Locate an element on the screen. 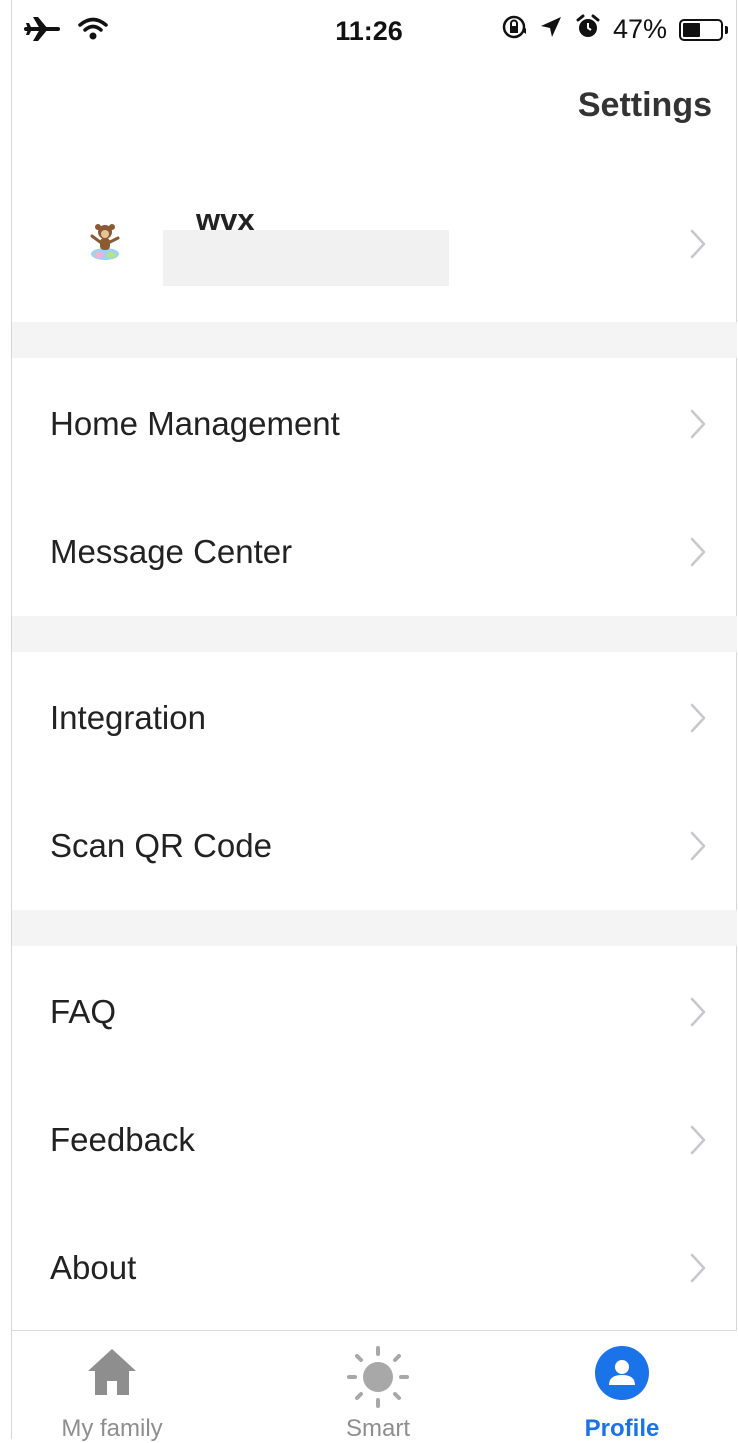  menu-item-label: Message Center is located at coordinates (171, 551).